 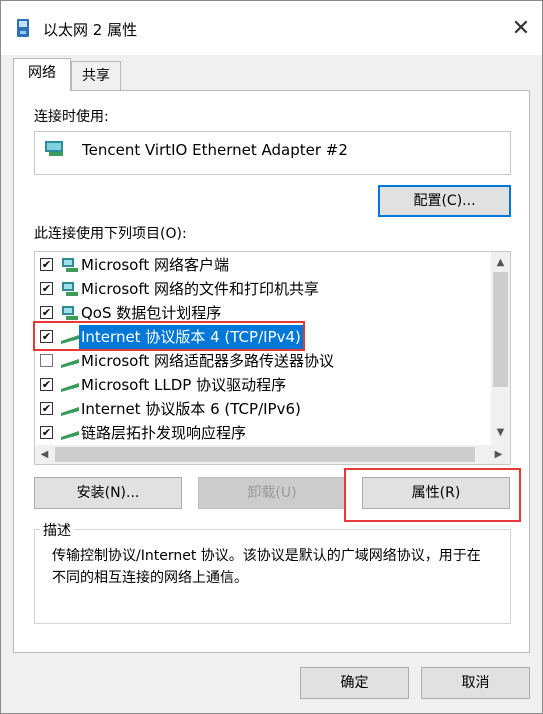 I want to click on vertical-scrollbar: ▲ ▼, so click(x=500, y=348).